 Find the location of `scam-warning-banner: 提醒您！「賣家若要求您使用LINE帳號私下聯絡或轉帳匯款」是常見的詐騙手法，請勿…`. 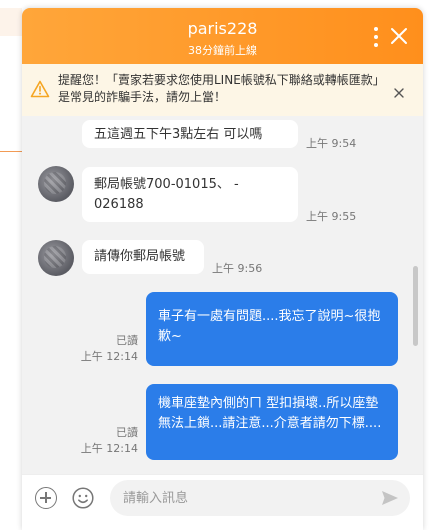

scam-warning-banner: 提醒您！「賣家若要求您使用LINE帳號私下聯絡或轉帳匯款」是常見的詐騙手法，請勿… is located at coordinates (222, 90).